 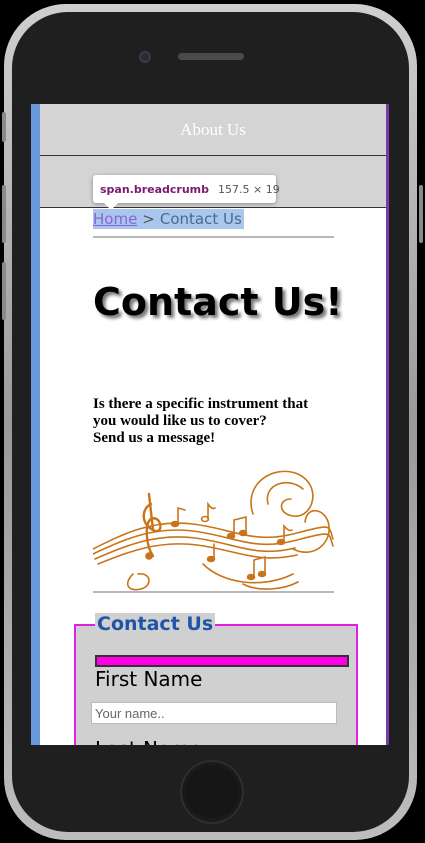 I want to click on volume-up-button, so click(x=4, y=214).